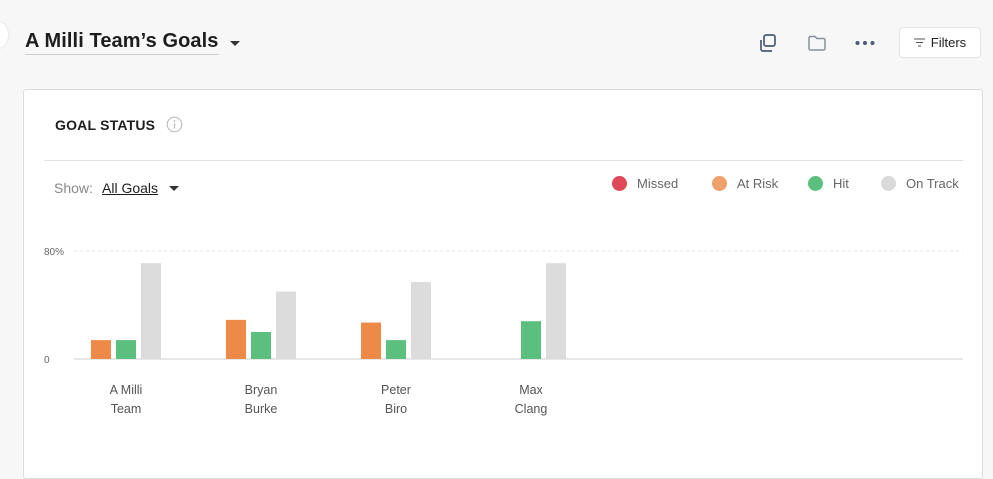  Describe the element at coordinates (126, 390) in the screenshot. I see `x-tick-label: A Milli` at that location.